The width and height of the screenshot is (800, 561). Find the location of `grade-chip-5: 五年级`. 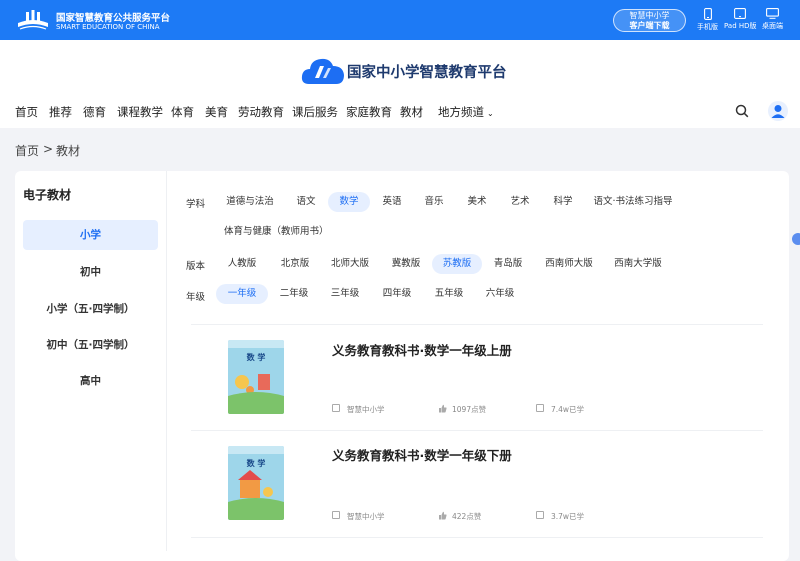

grade-chip-5: 五年级 is located at coordinates (449, 294).